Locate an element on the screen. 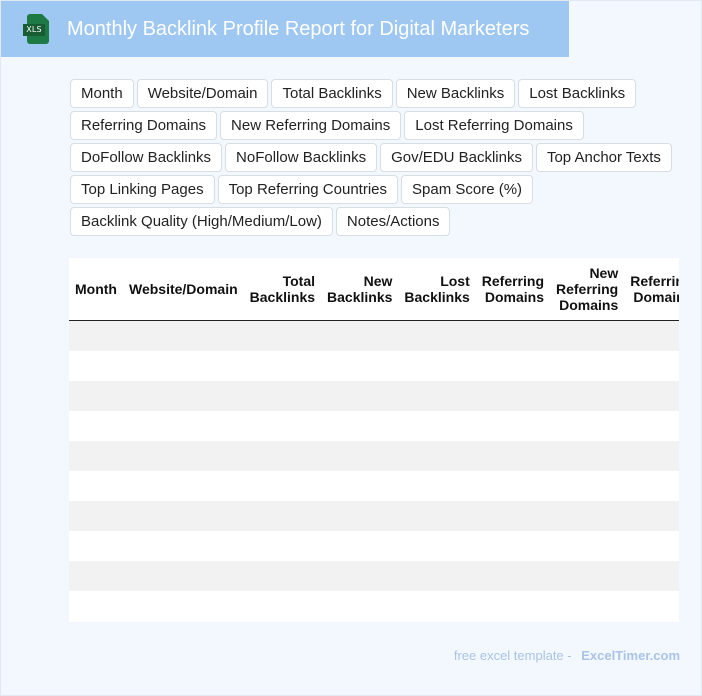 Image resolution: width=702 pixels, height=696 pixels. chip-new-backlinks: New Backlinks is located at coordinates (455, 93).